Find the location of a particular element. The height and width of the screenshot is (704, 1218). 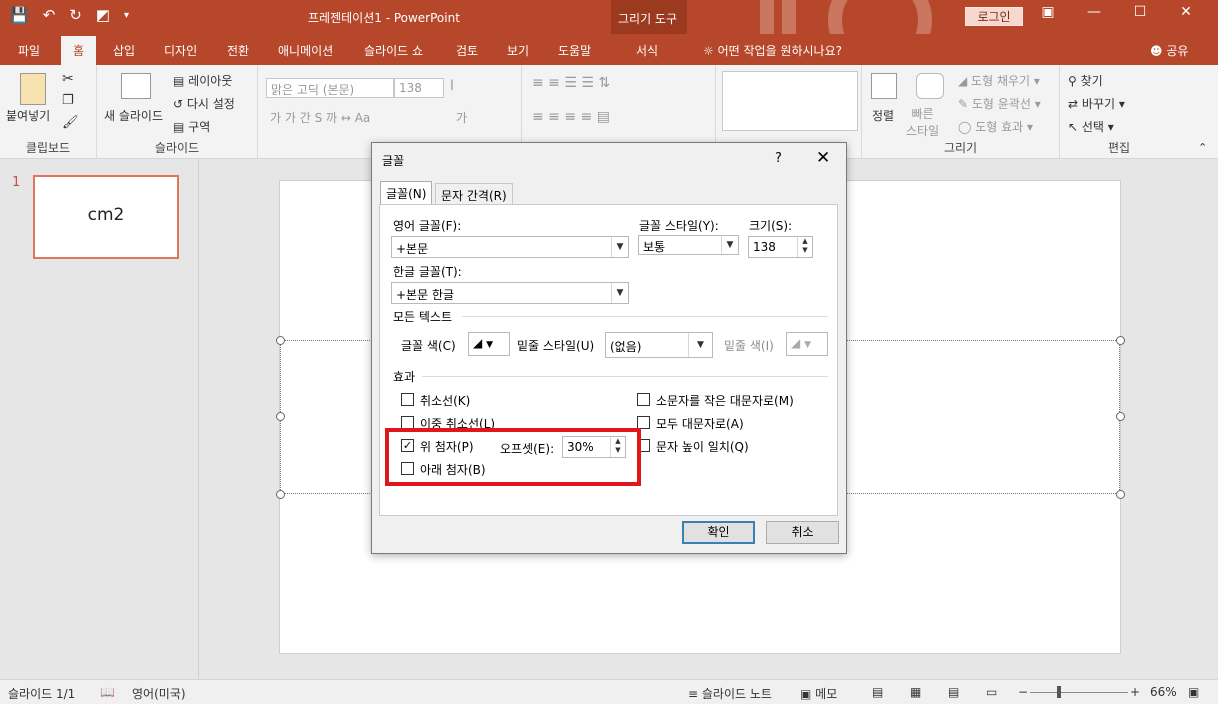

section-button: ▤ 구역 is located at coordinates (191, 126).